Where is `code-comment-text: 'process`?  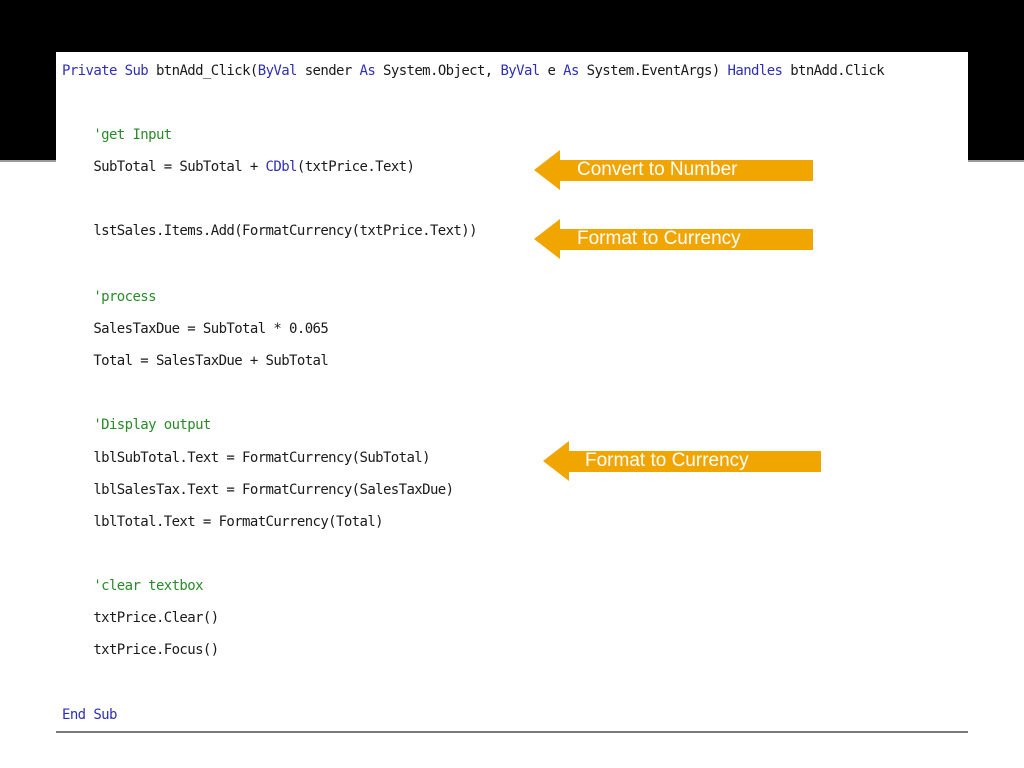 code-comment-text: 'process is located at coordinates (109, 297).